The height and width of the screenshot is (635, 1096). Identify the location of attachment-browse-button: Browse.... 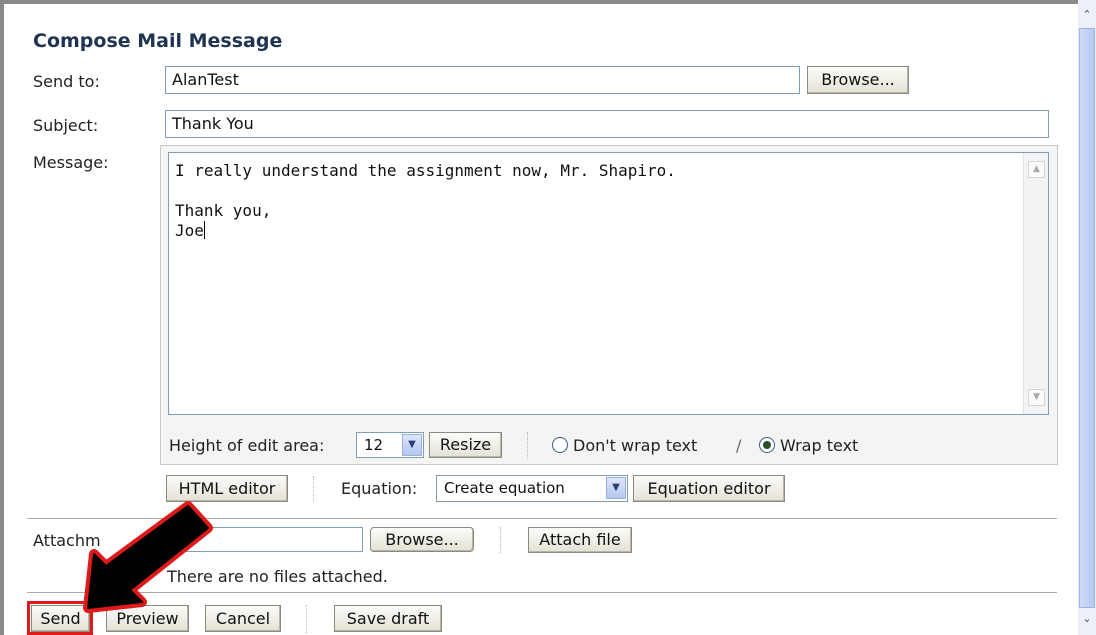
(422, 539).